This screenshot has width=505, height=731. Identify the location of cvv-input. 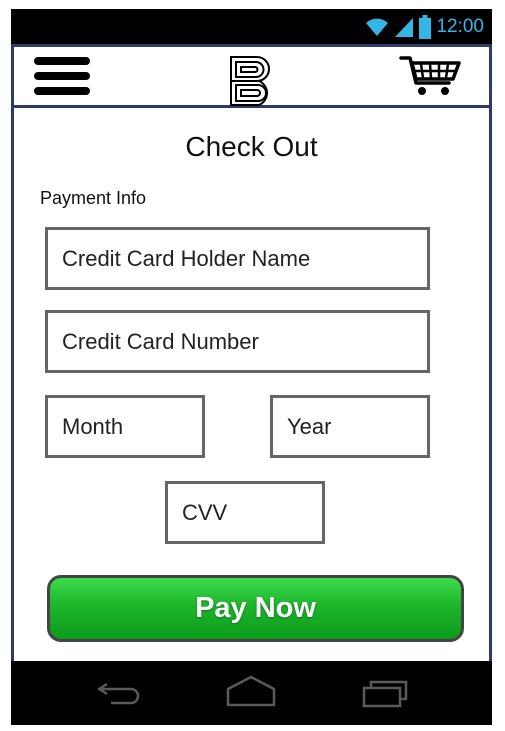
(245, 512).